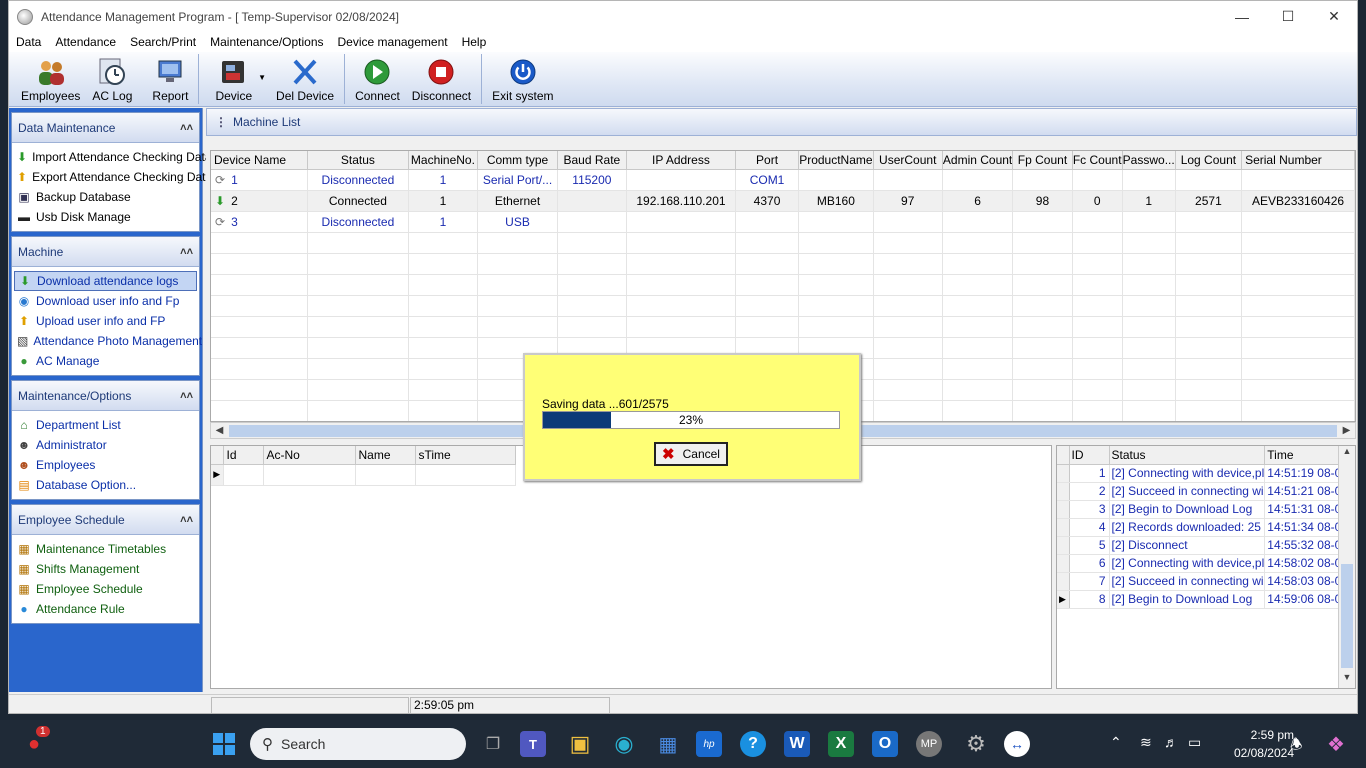 This screenshot has height=768, width=1366. Describe the element at coordinates (1089, 455) in the screenshot. I see `column-header: ID` at that location.